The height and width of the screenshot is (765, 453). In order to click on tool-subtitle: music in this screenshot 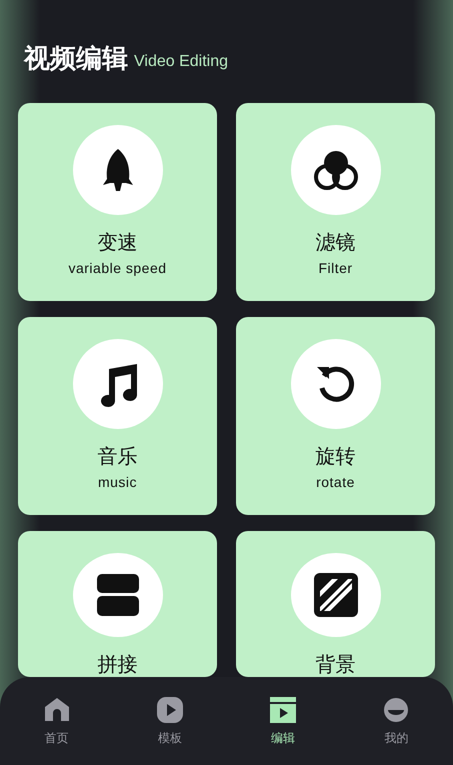, I will do `click(118, 482)`.